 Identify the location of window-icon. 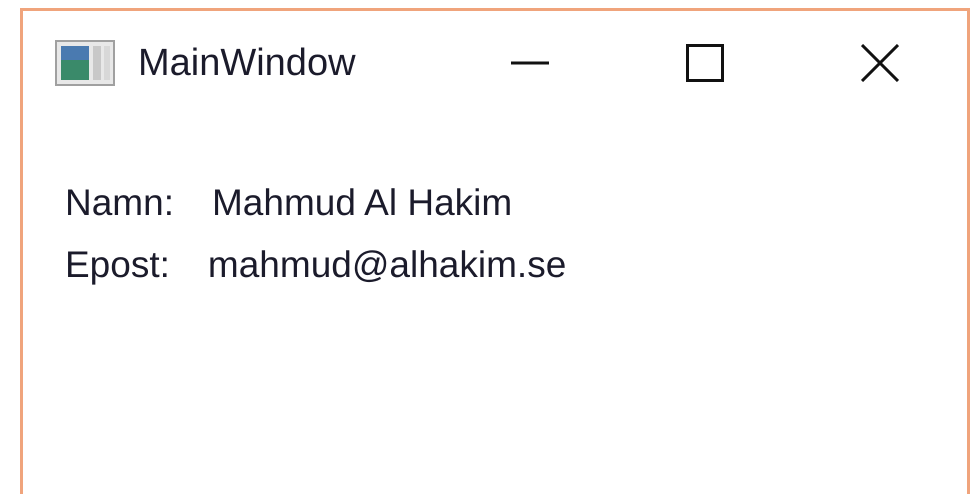
(85, 63).